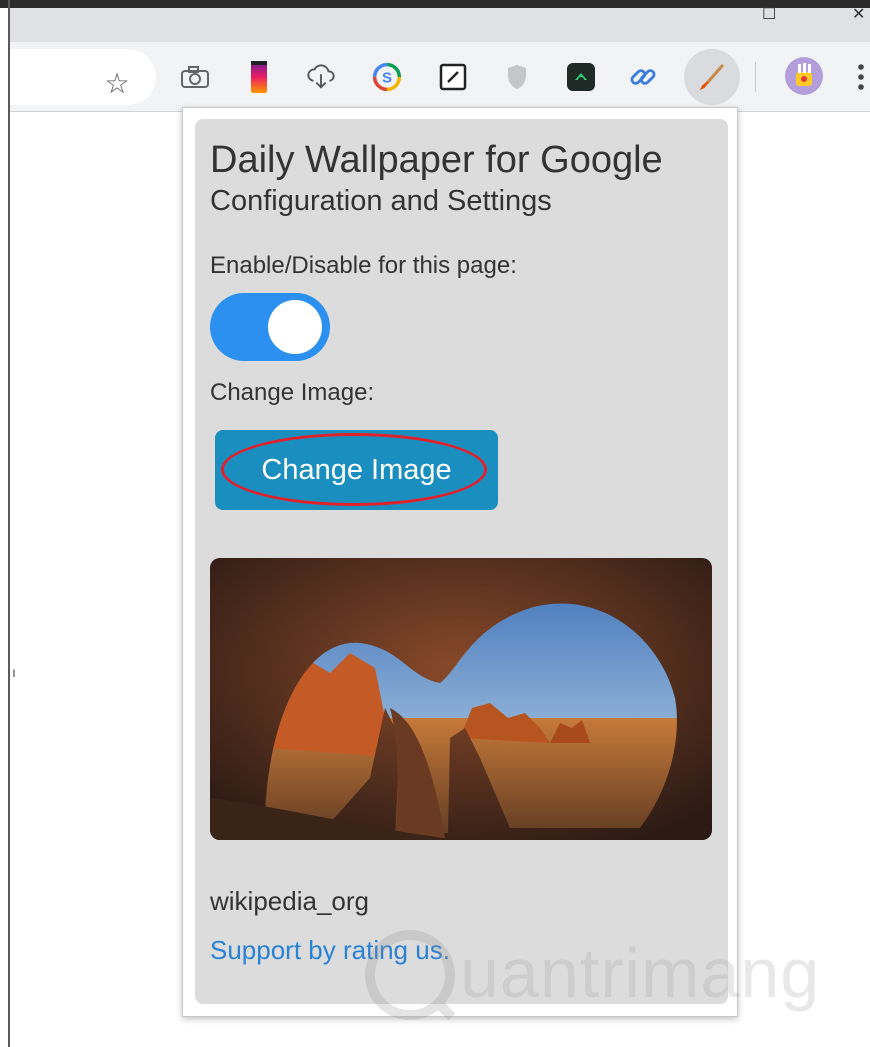 The width and height of the screenshot is (870, 1047). Describe the element at coordinates (381, 201) in the screenshot. I see `popup-subtitle: Configuration and Settings` at that location.